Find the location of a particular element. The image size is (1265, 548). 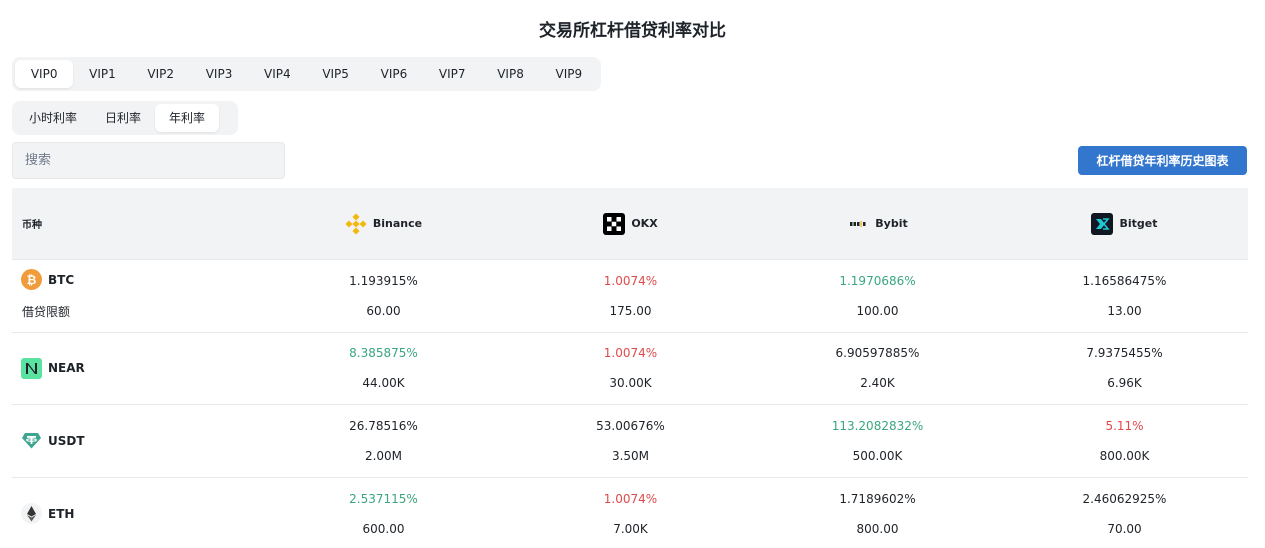

binance-cell: 8.385875% 44.00K is located at coordinates (383, 369).